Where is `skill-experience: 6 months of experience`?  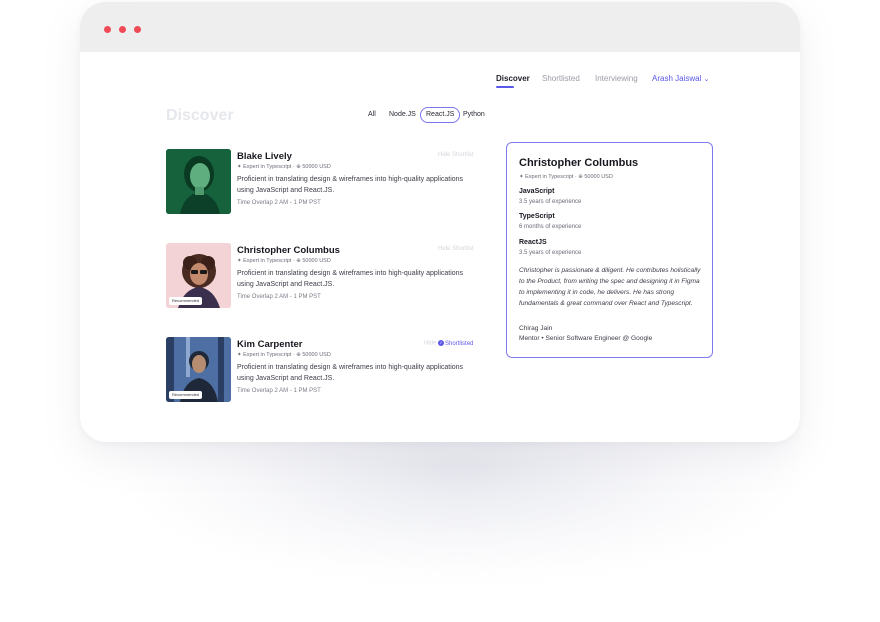 skill-experience: 6 months of experience is located at coordinates (550, 227).